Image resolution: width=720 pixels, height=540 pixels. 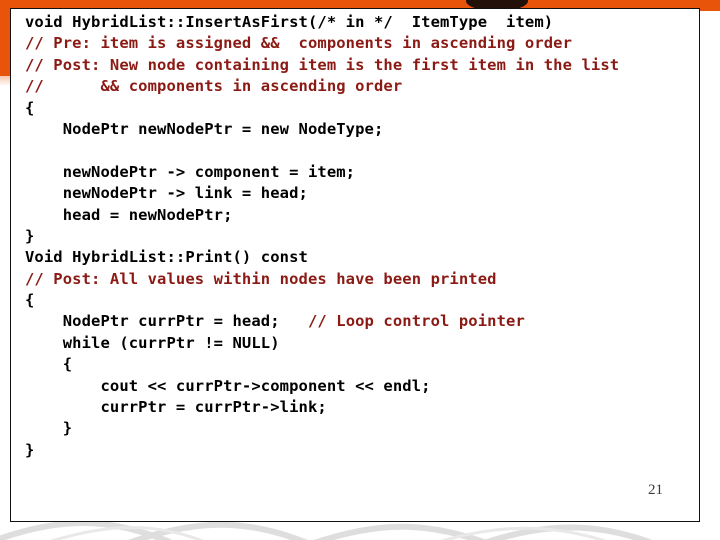 I want to click on slide-number: 21, so click(x=655, y=490).